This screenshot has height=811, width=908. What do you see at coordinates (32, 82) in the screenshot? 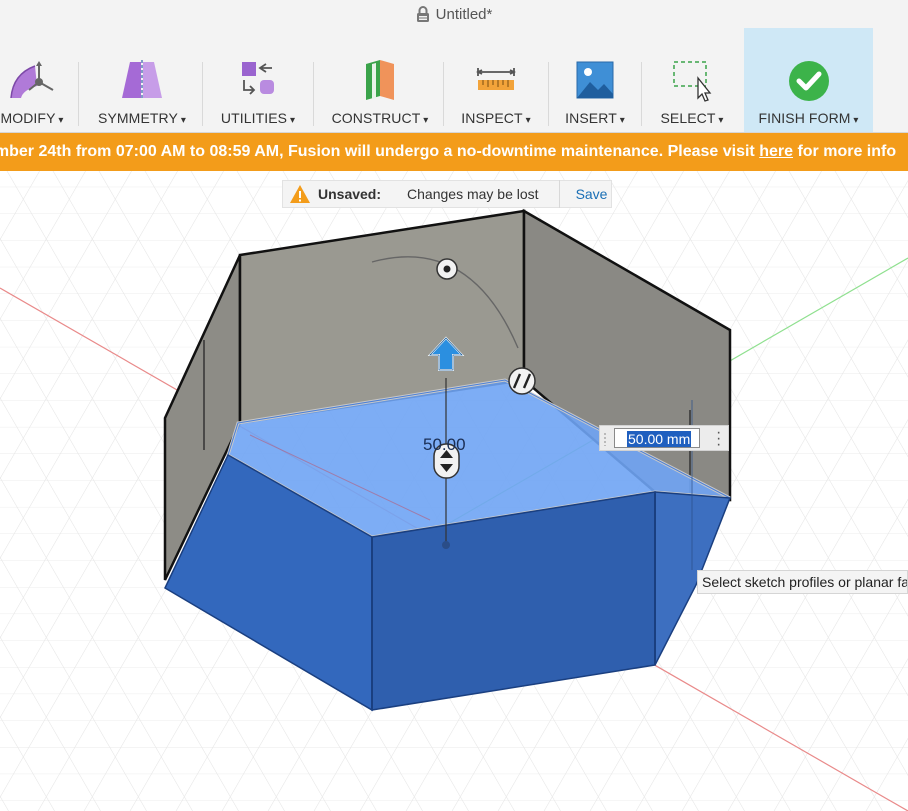
I see `modify-icon` at bounding box center [32, 82].